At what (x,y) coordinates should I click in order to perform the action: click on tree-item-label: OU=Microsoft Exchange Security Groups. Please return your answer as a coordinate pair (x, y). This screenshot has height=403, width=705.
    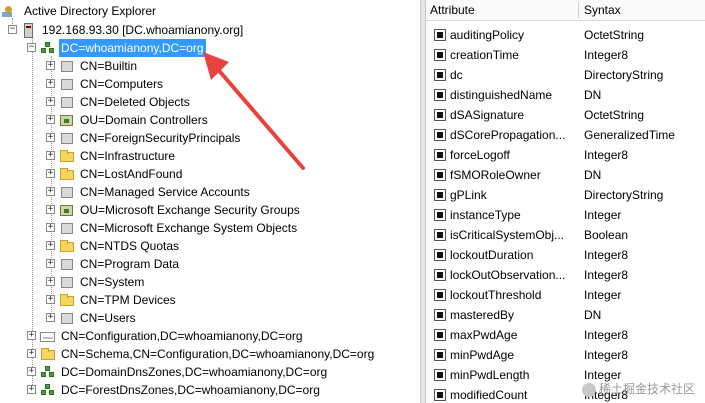
    Looking at the image, I should click on (190, 210).